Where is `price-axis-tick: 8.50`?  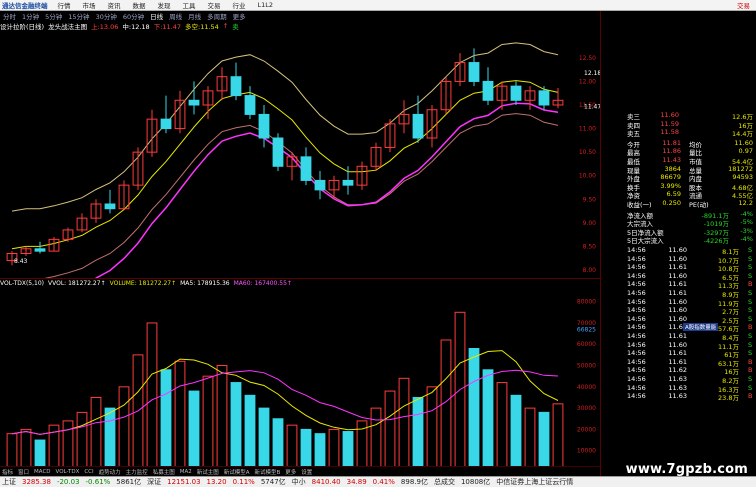 price-axis-tick: 8.50 is located at coordinates (590, 246).